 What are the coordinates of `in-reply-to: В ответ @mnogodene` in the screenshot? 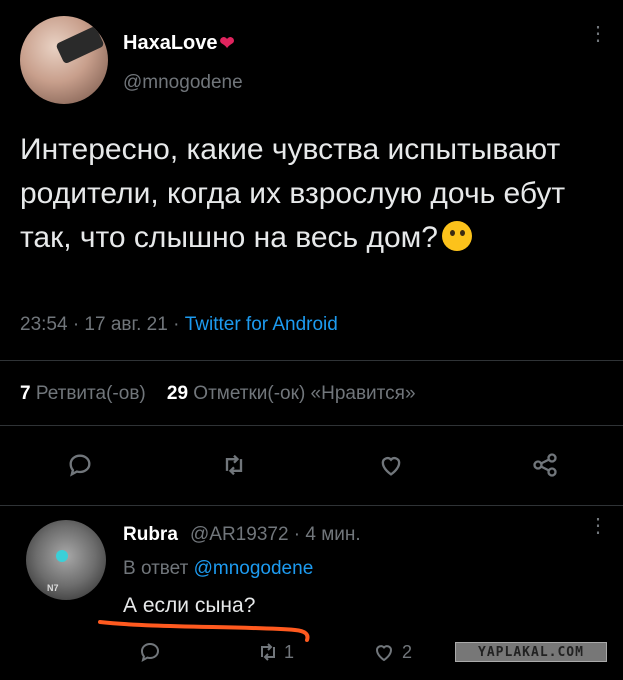 It's located at (218, 568).